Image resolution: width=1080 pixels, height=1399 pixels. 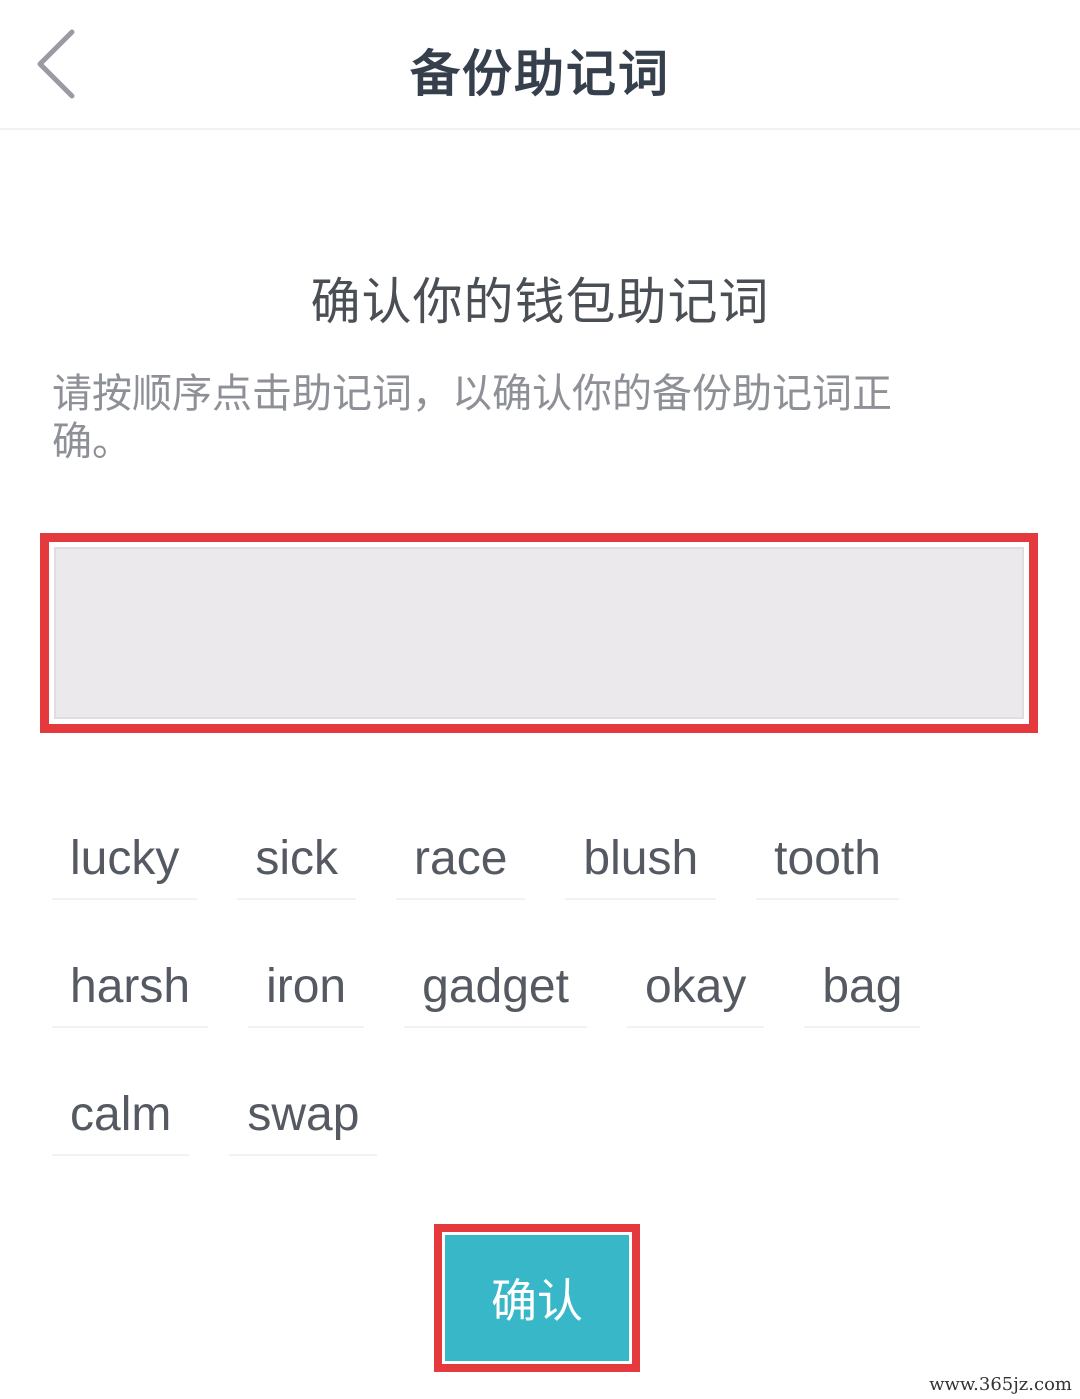 What do you see at coordinates (303, 1117) in the screenshot?
I see `word-chip: swap` at bounding box center [303, 1117].